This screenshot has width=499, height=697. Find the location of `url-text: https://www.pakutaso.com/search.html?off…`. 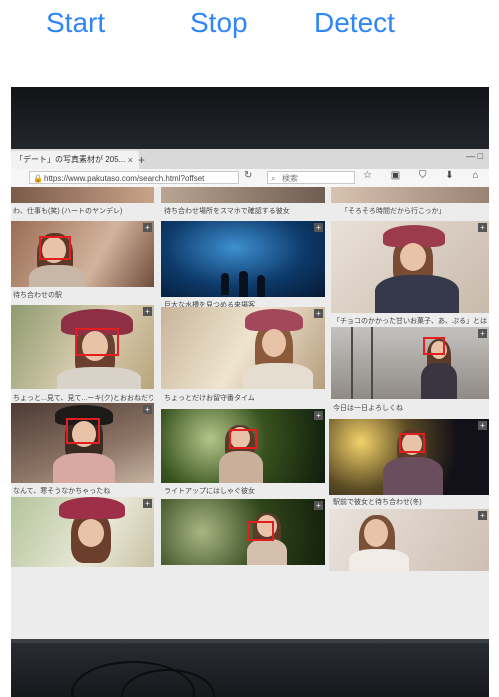

url-text: https://www.pakutaso.com/search.html?off… is located at coordinates (124, 178).